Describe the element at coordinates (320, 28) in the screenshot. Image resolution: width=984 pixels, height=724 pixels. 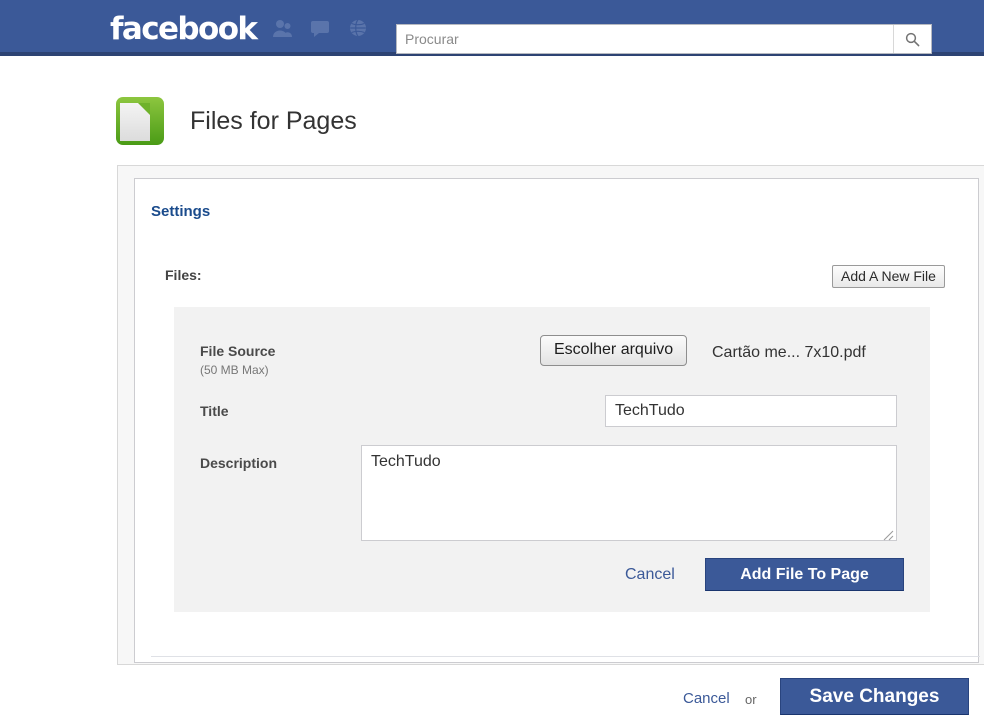
I see `messages-icon` at that location.